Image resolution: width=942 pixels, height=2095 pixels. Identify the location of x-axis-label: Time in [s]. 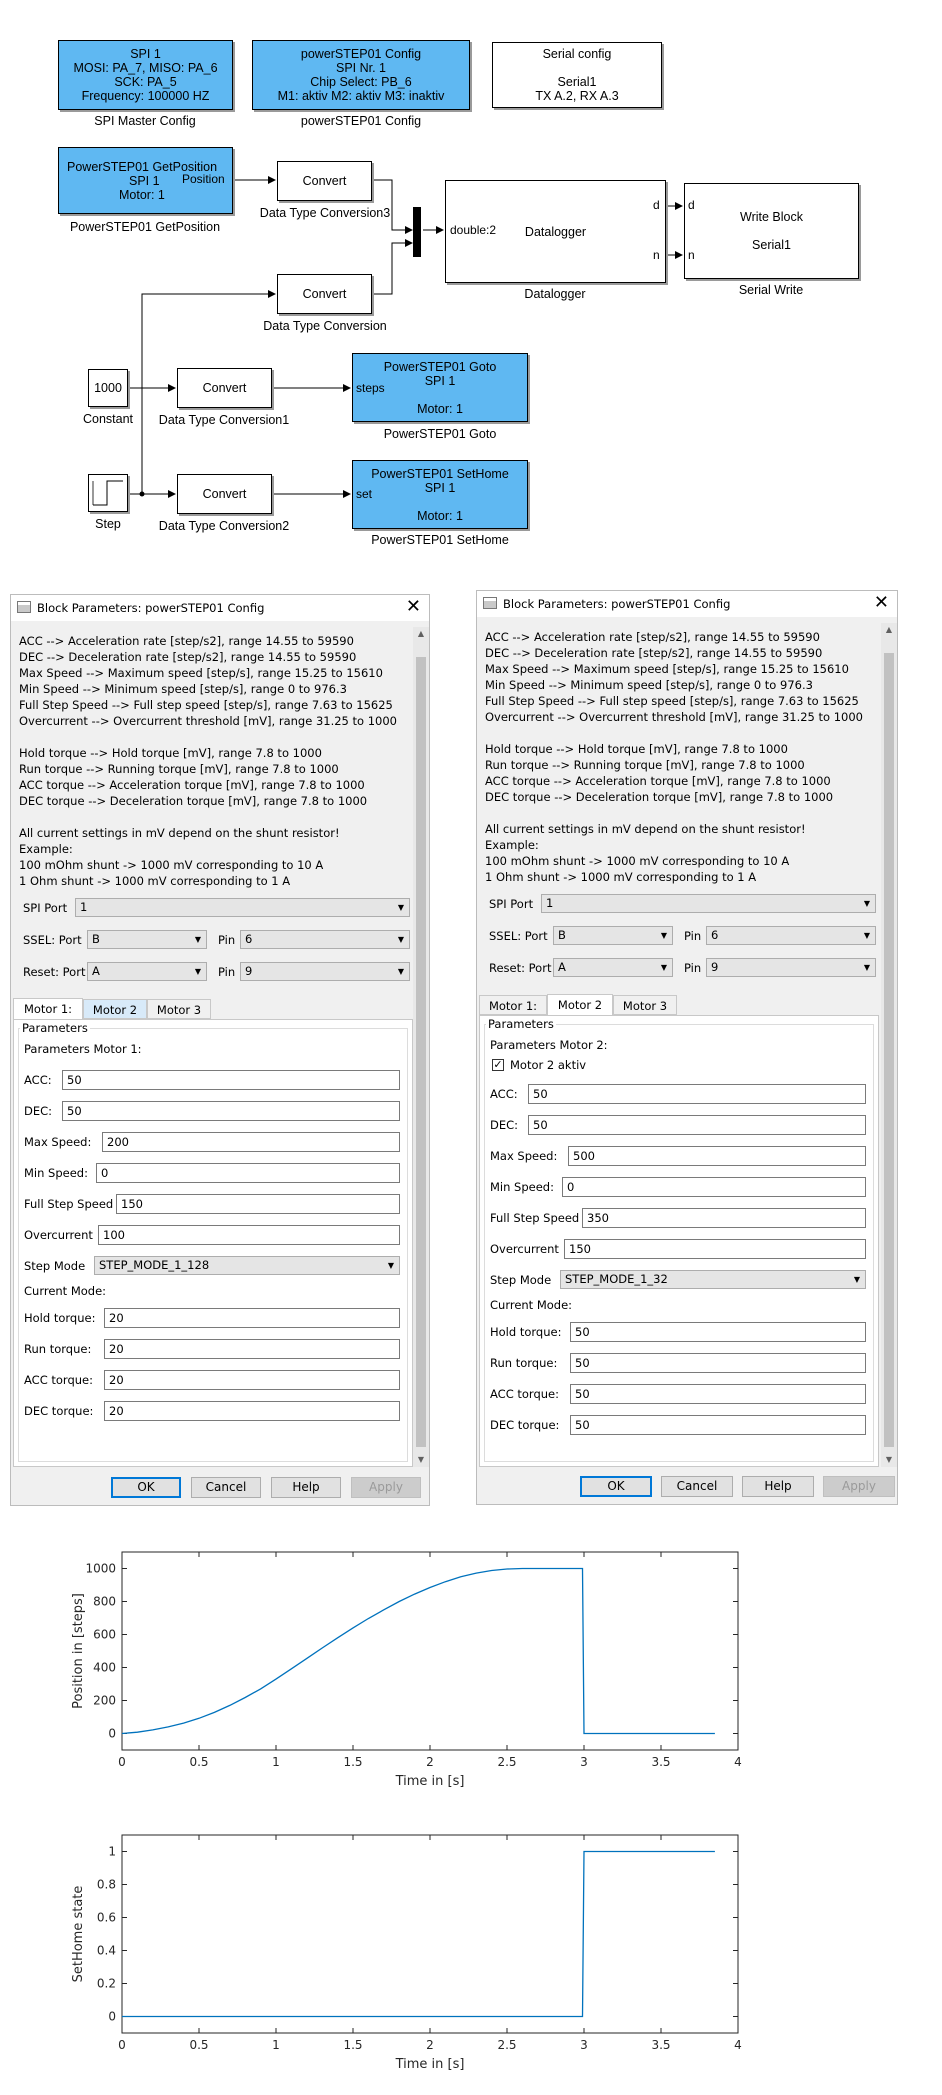
(430, 1781).